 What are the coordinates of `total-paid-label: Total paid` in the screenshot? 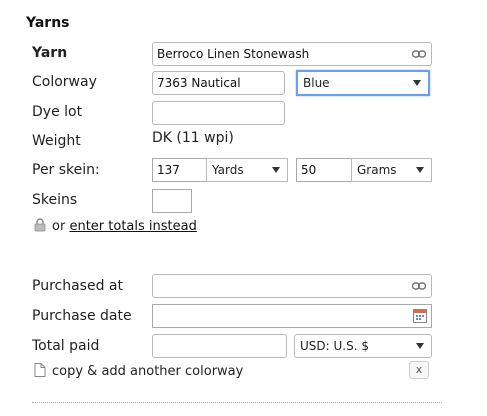 It's located at (66, 346).